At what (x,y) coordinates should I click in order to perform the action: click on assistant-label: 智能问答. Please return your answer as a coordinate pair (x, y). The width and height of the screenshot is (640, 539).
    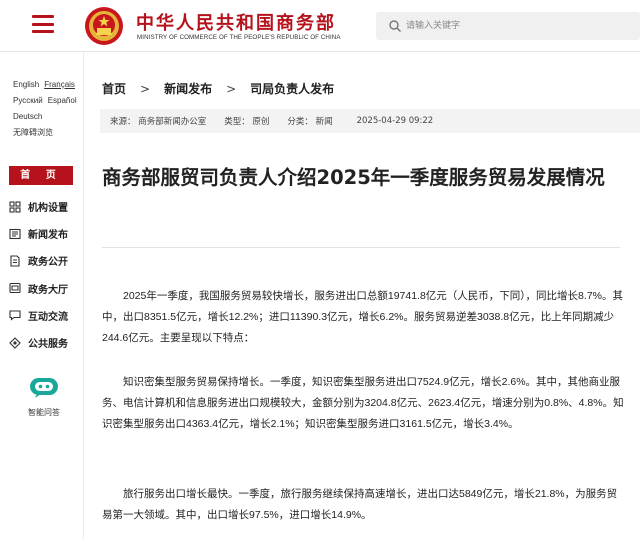
    Looking at the image, I should click on (44, 412).